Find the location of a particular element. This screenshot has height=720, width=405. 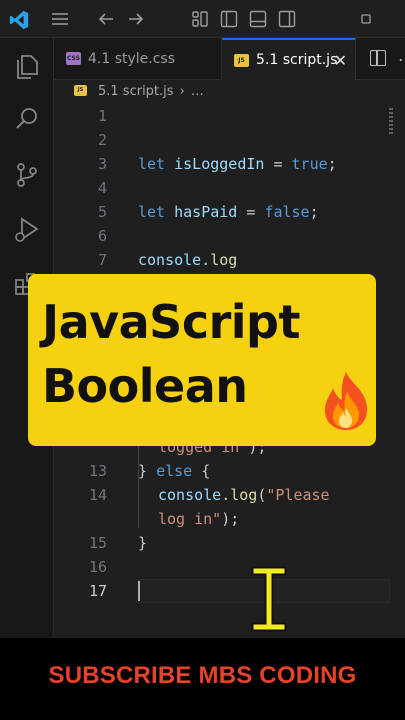

indent-guide is located at coordinates (138, 485).